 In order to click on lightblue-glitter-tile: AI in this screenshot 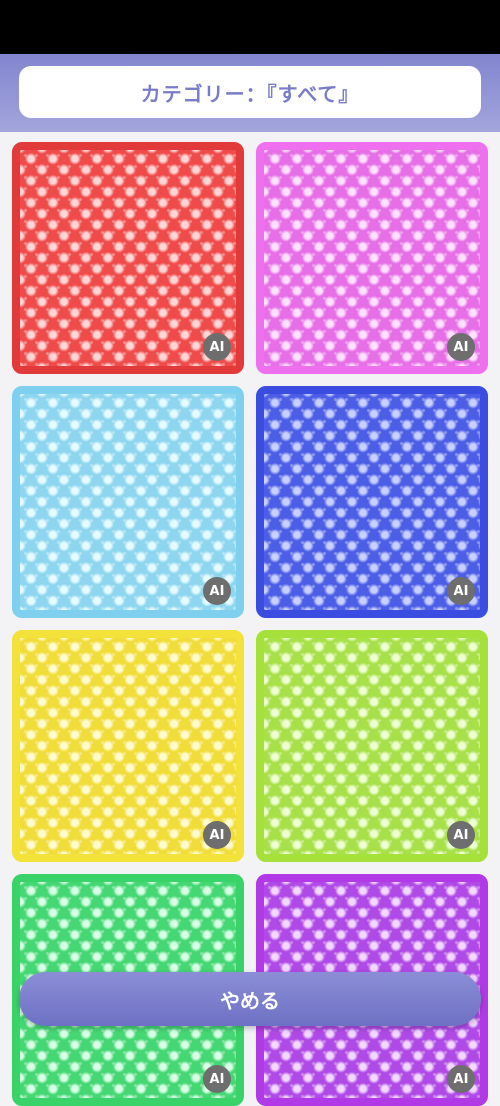, I will do `click(128, 502)`.